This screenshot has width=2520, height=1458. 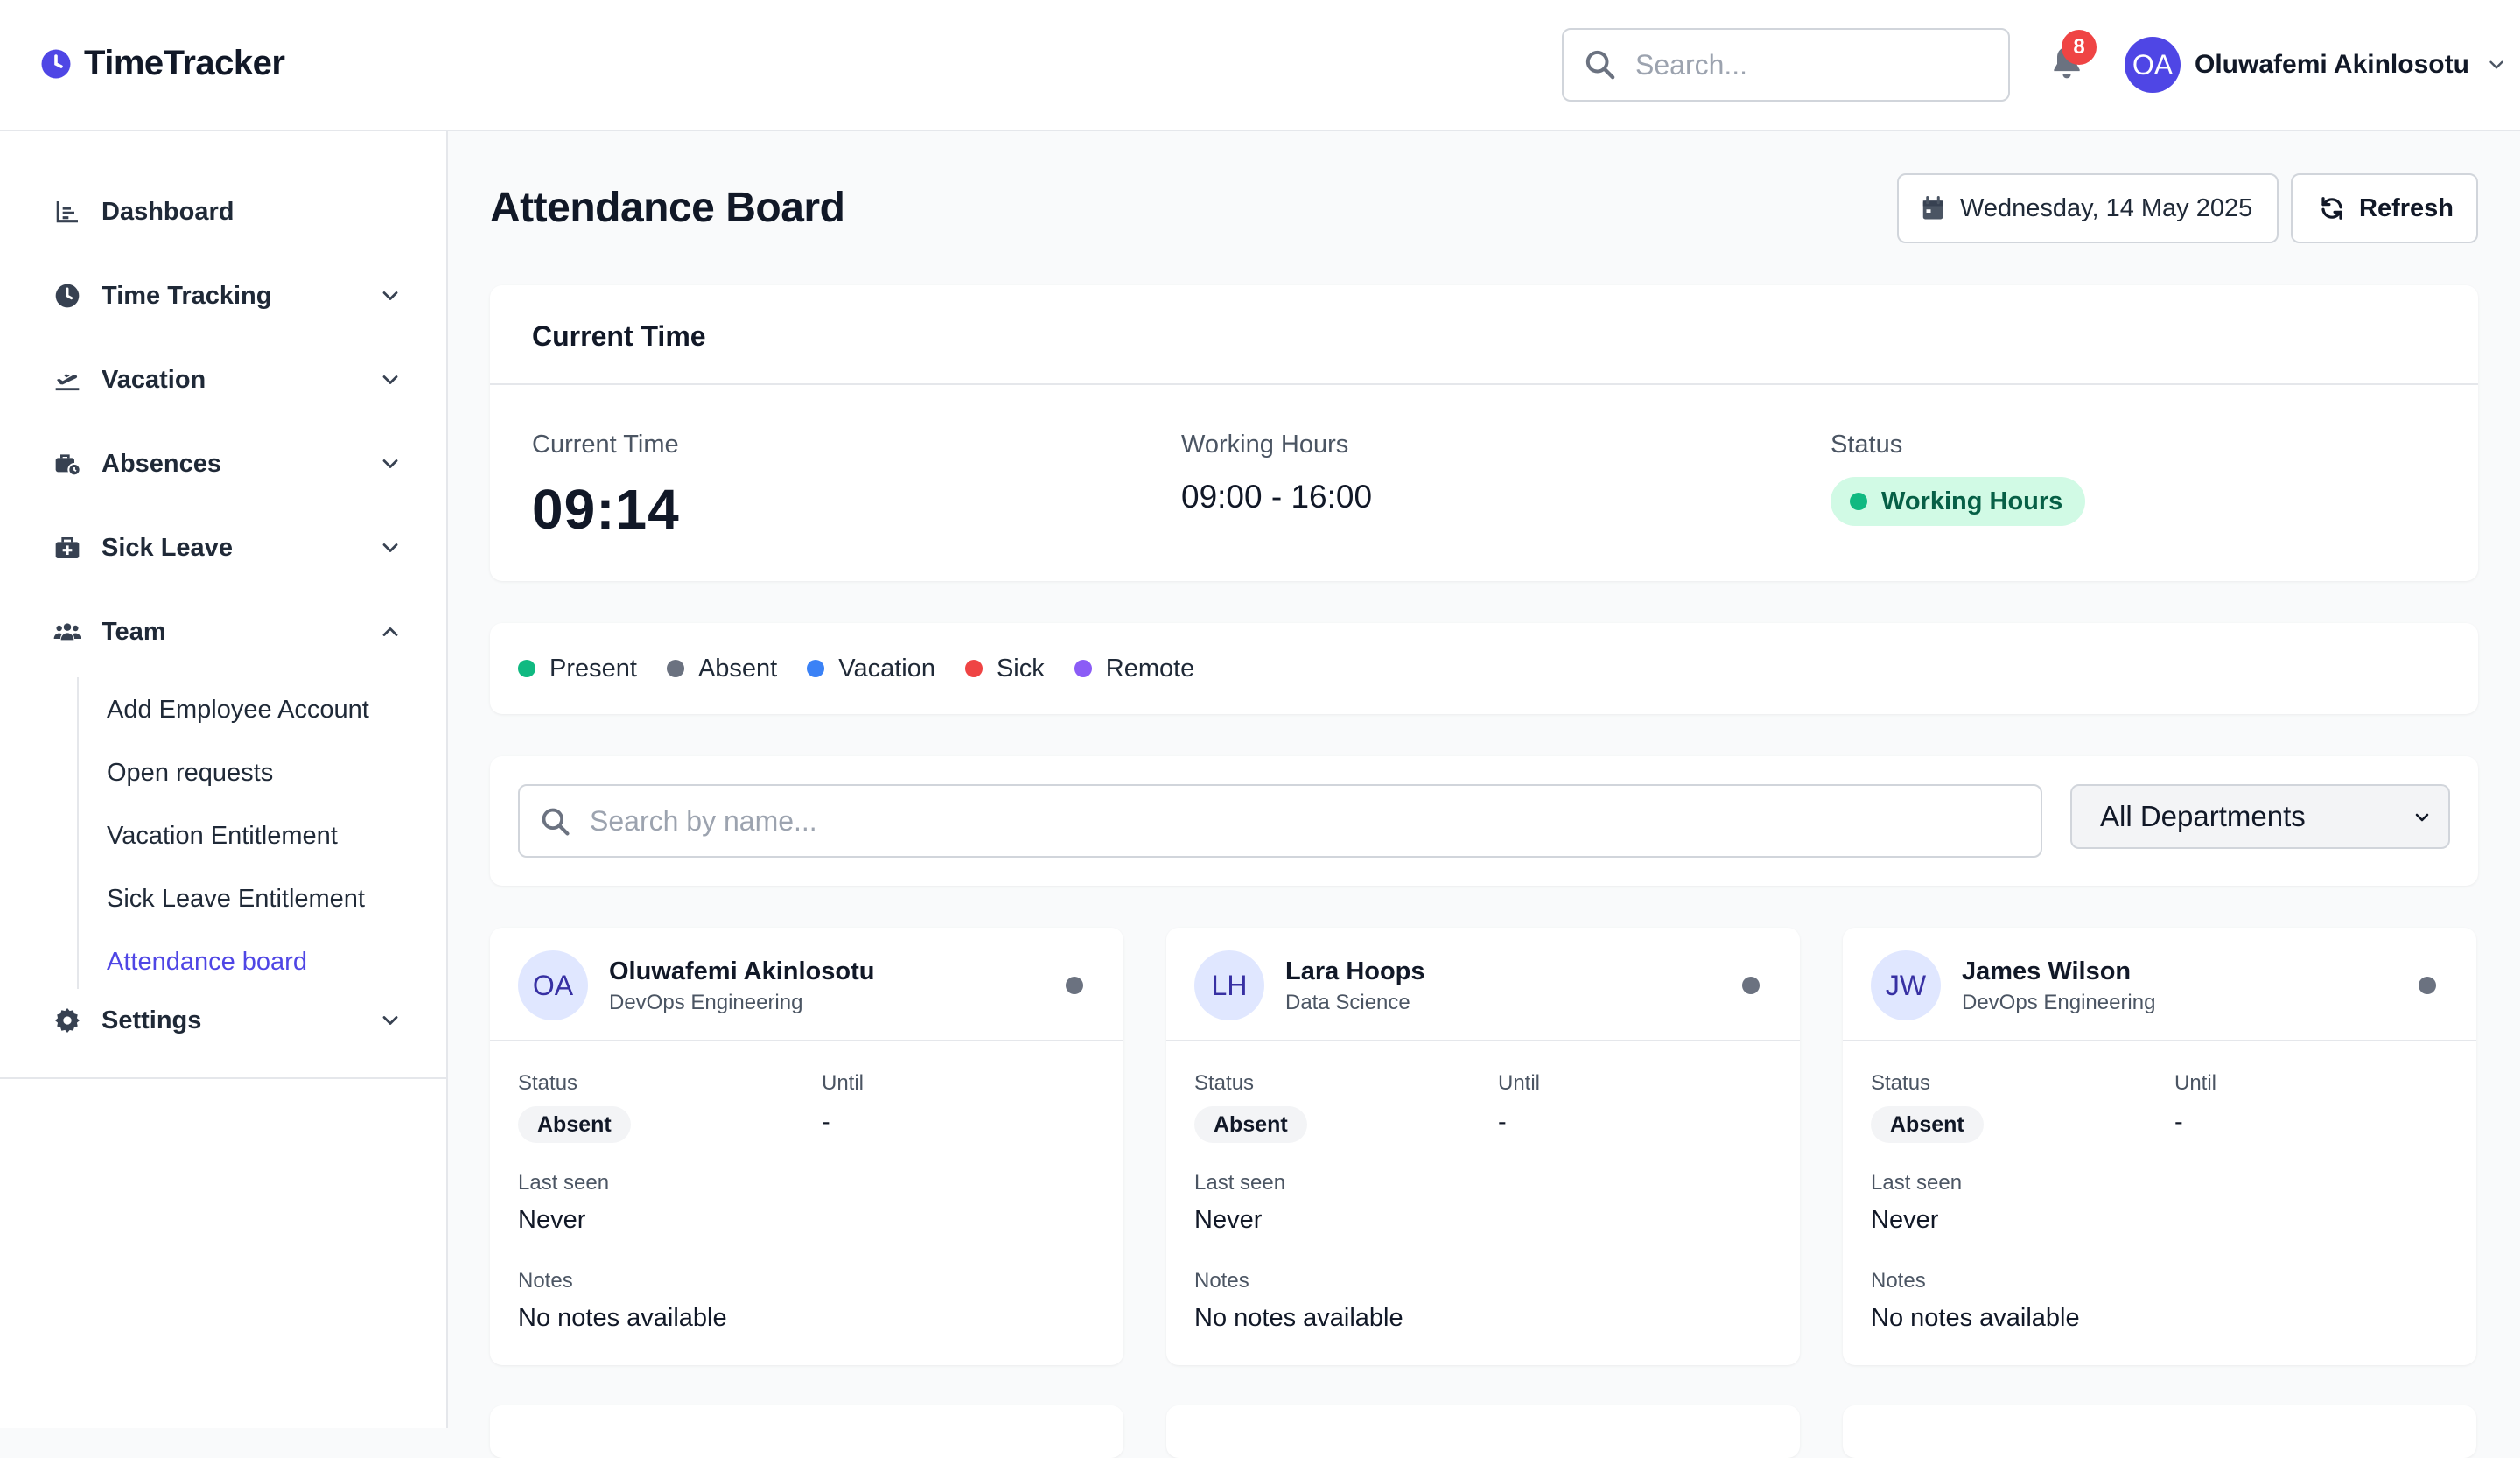 I want to click on department-select-value: All Departments, so click(x=2203, y=816).